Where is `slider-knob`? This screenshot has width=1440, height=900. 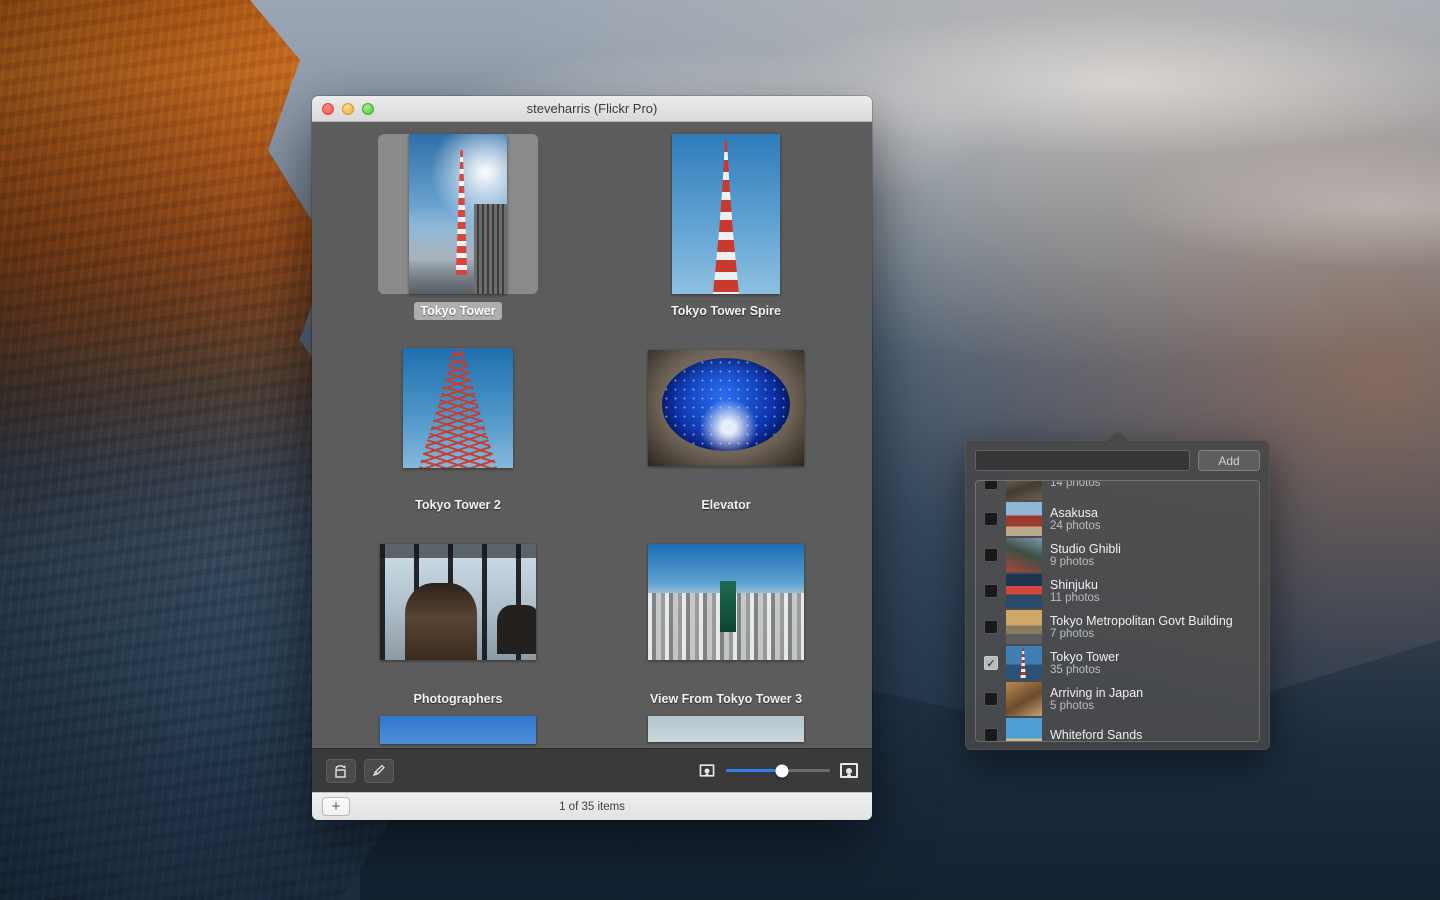
slider-knob is located at coordinates (782, 770).